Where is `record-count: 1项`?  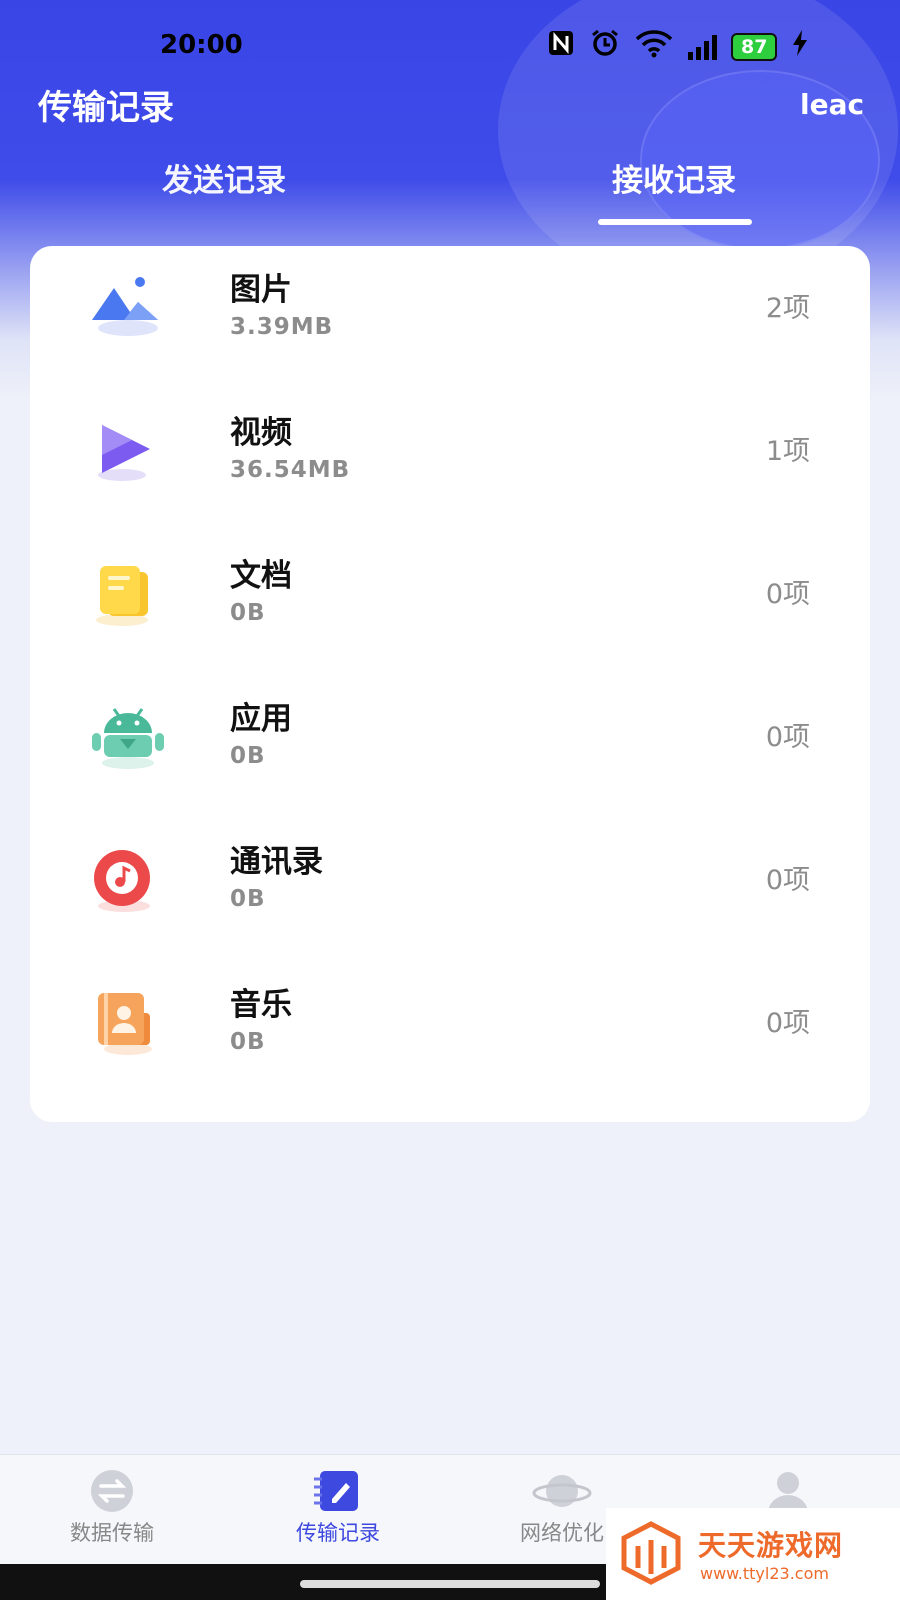
record-count: 1项 is located at coordinates (787, 451).